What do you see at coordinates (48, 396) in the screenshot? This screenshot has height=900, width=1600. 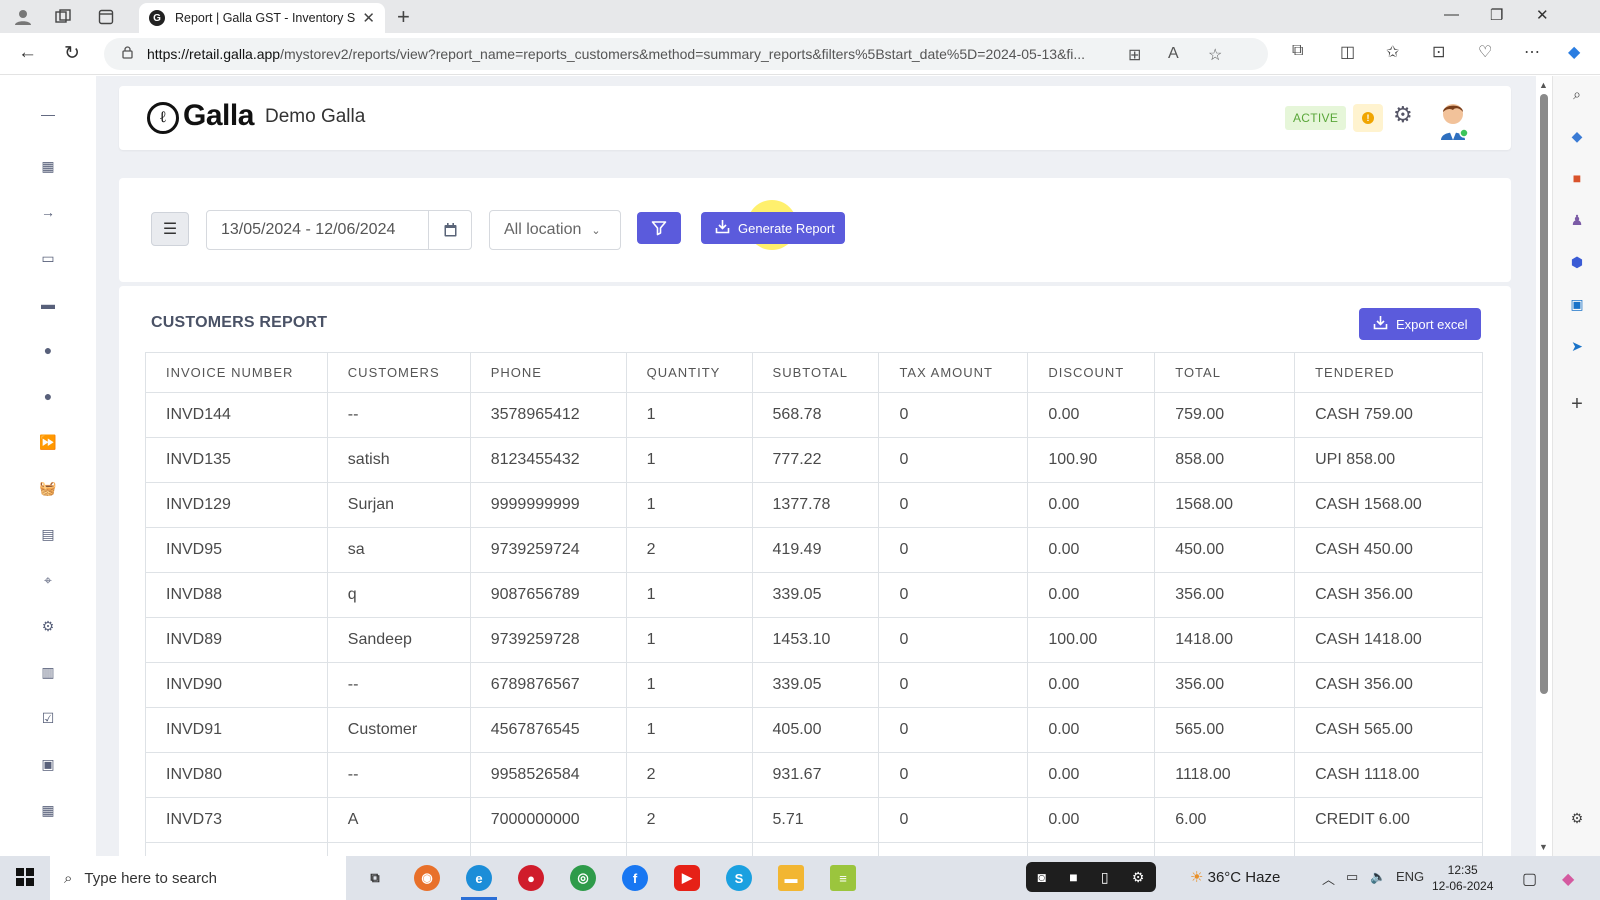 I see `customer-circle-icon: ●` at bounding box center [48, 396].